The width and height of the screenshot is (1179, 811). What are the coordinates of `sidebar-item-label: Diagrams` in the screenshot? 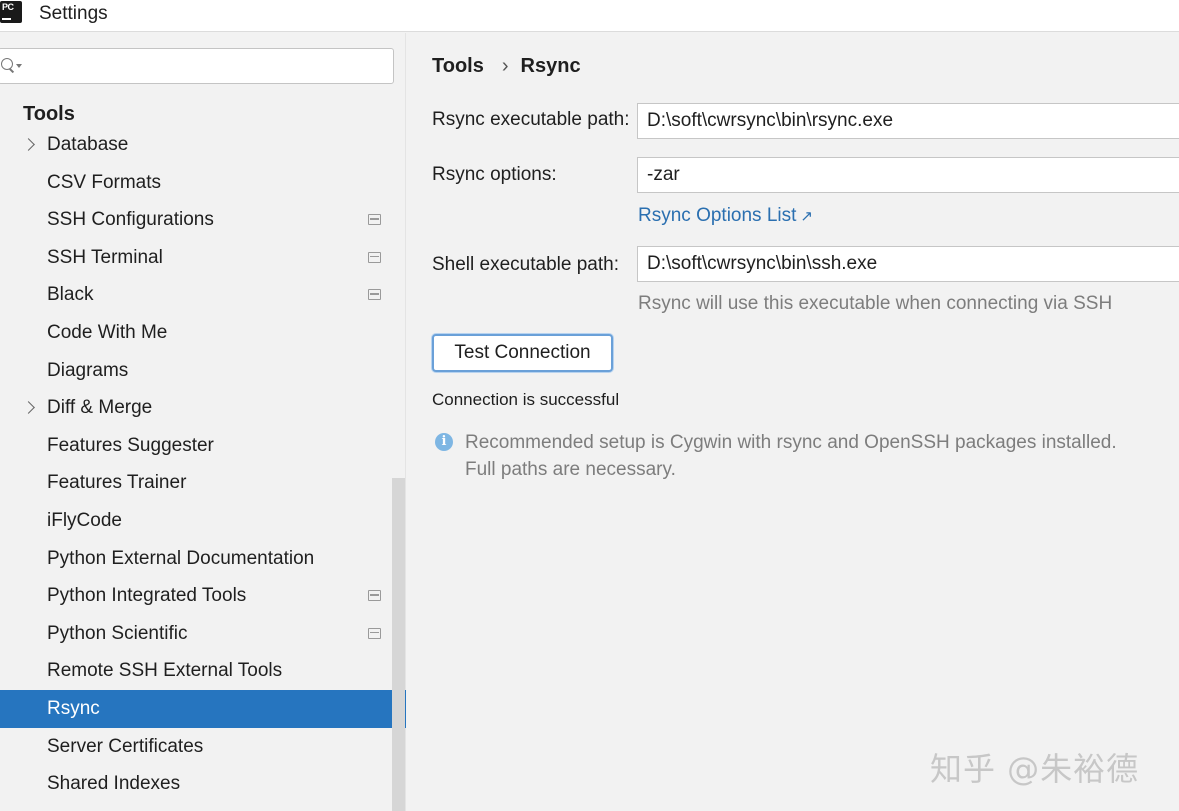 It's located at (88, 370).